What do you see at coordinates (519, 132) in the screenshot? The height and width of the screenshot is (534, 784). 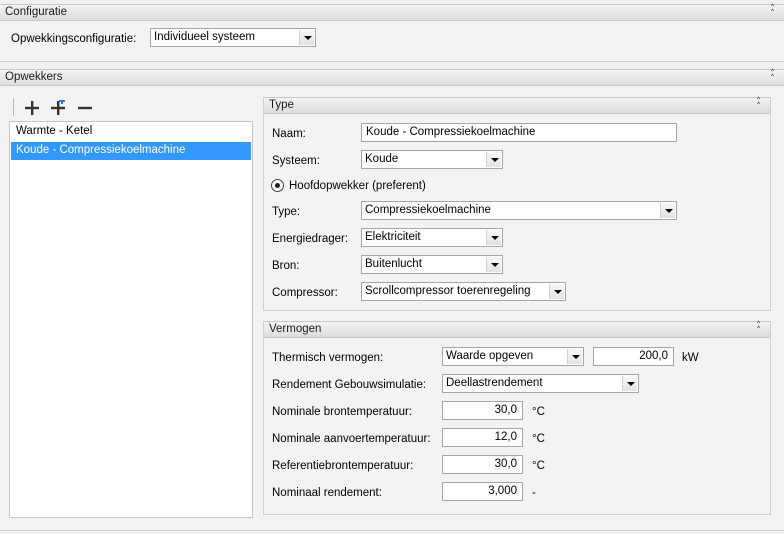 I see `naam-field: Koude - Compressiekoelmachine` at bounding box center [519, 132].